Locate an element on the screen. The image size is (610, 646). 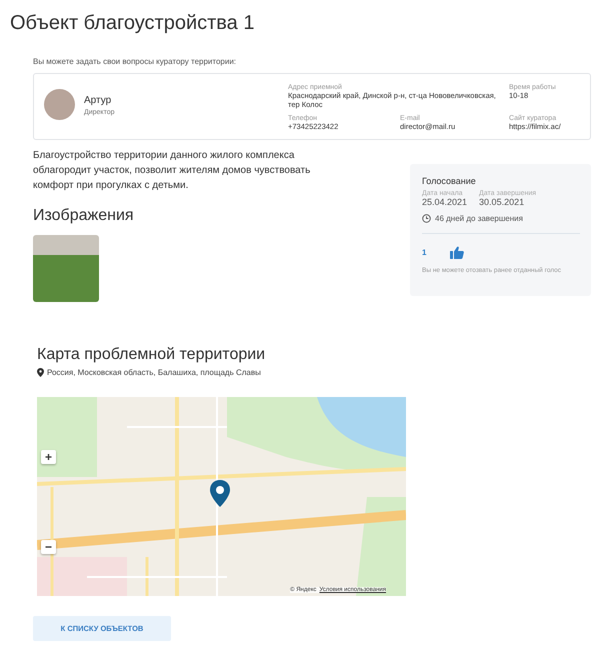
curator-name: Артур is located at coordinates (98, 100).